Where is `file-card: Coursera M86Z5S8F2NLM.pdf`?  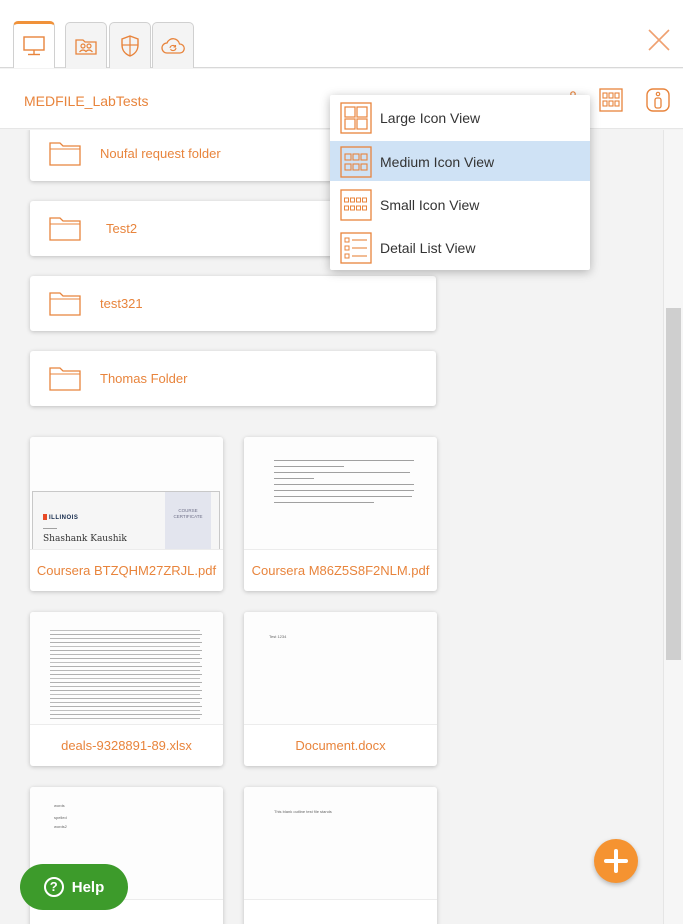
file-card: Coursera M86Z5S8F2NLM.pdf is located at coordinates (340, 514).